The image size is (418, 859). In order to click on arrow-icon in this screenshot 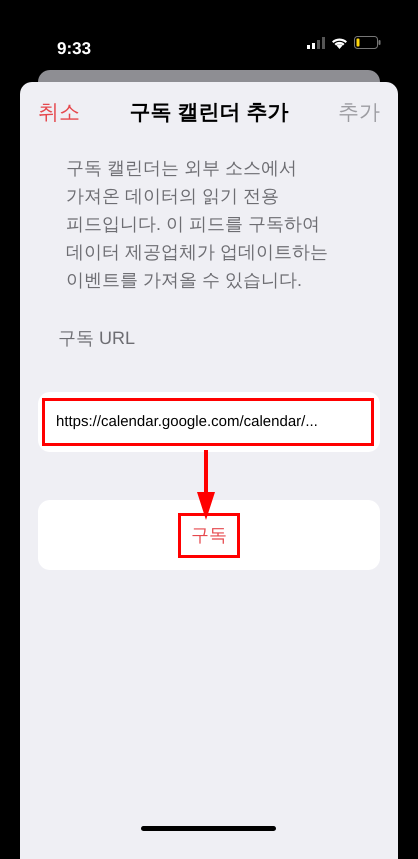, I will do `click(206, 485)`.